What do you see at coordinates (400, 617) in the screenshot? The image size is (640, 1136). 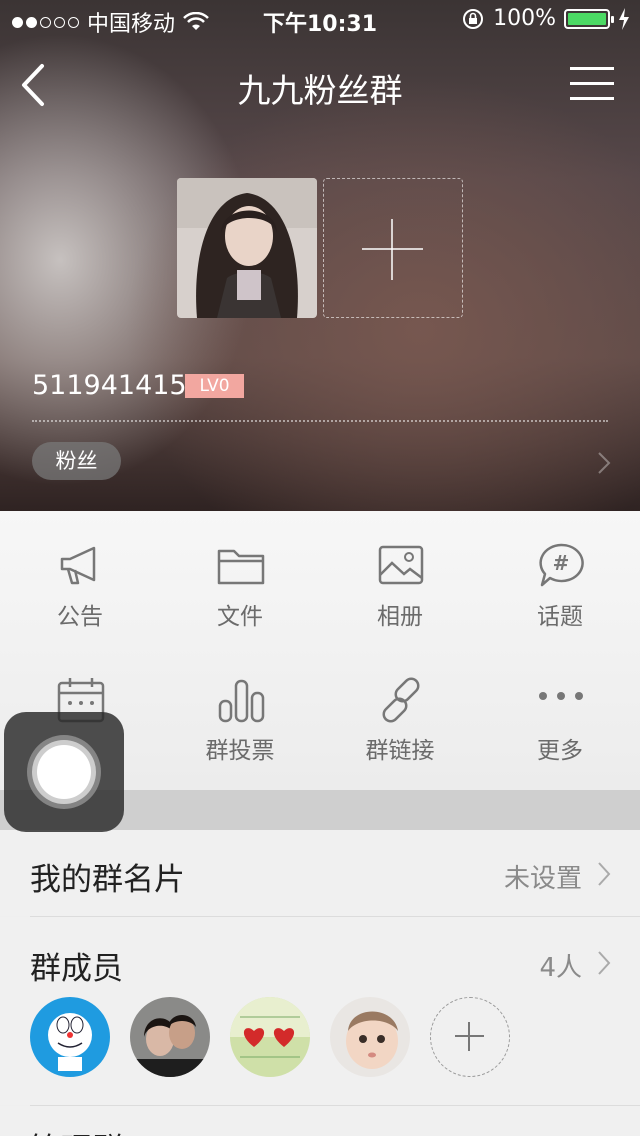 I see `feature-label: 相册` at bounding box center [400, 617].